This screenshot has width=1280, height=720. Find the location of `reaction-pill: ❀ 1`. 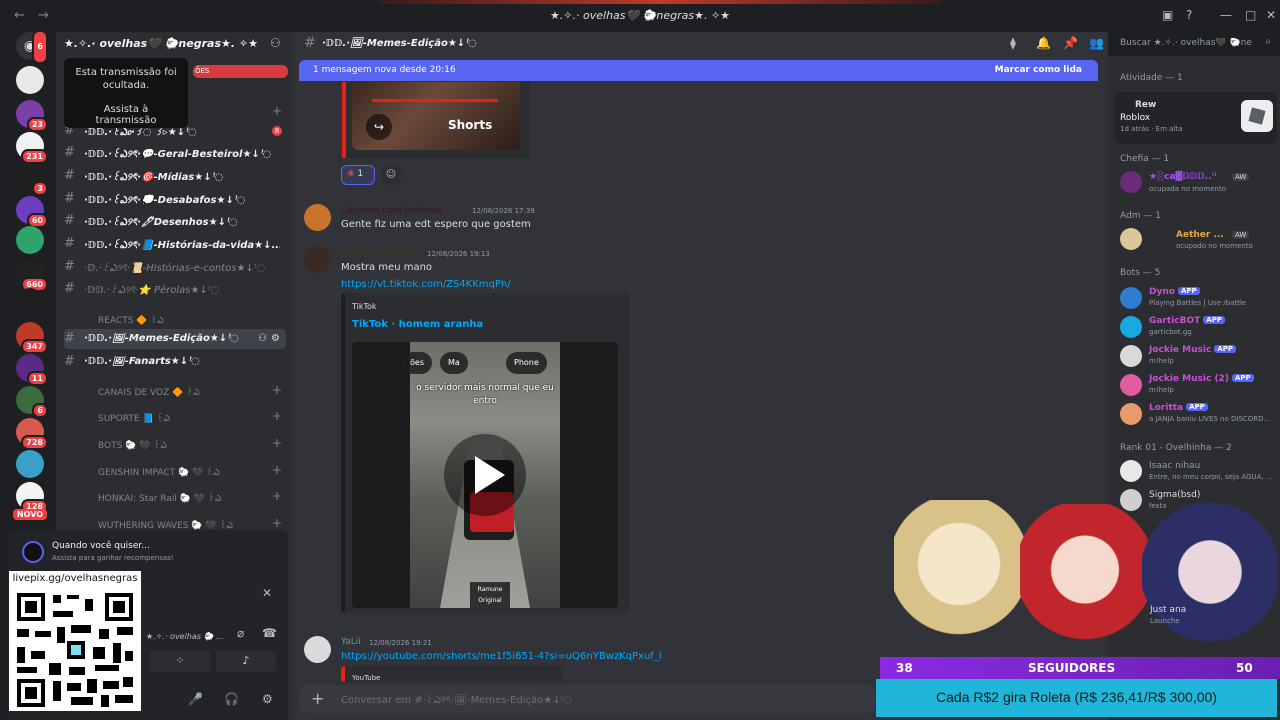

reaction-pill: ❀ 1 is located at coordinates (358, 175).